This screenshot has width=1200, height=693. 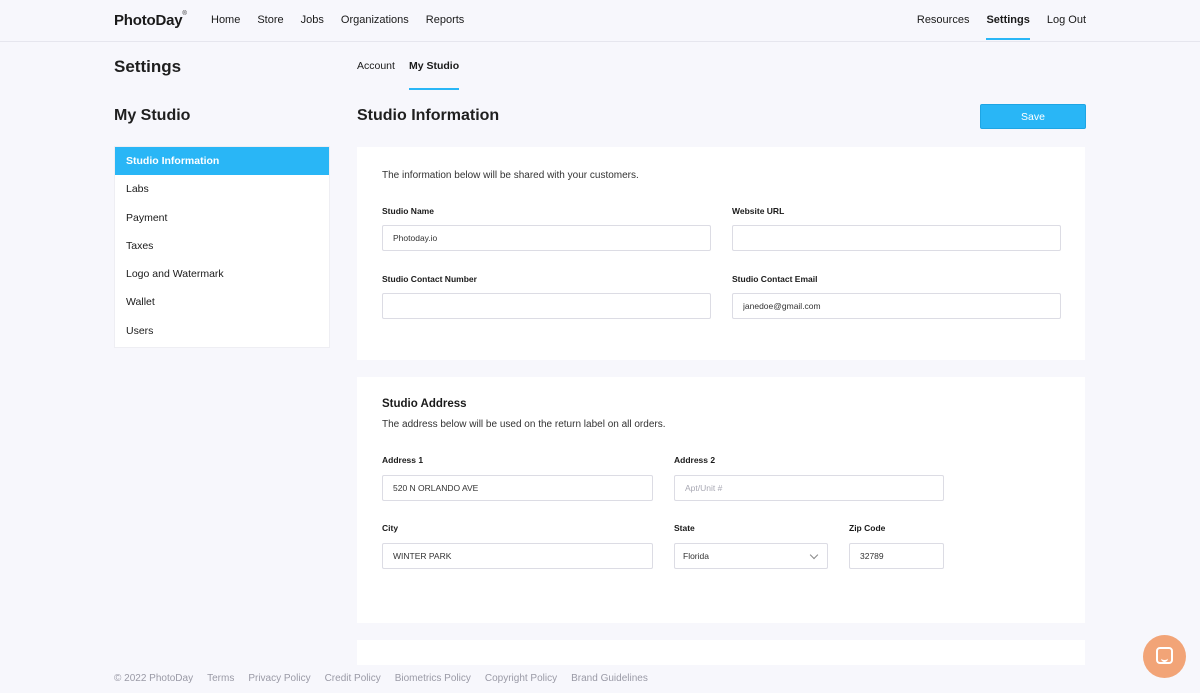 I want to click on city-input, so click(x=517, y=556).